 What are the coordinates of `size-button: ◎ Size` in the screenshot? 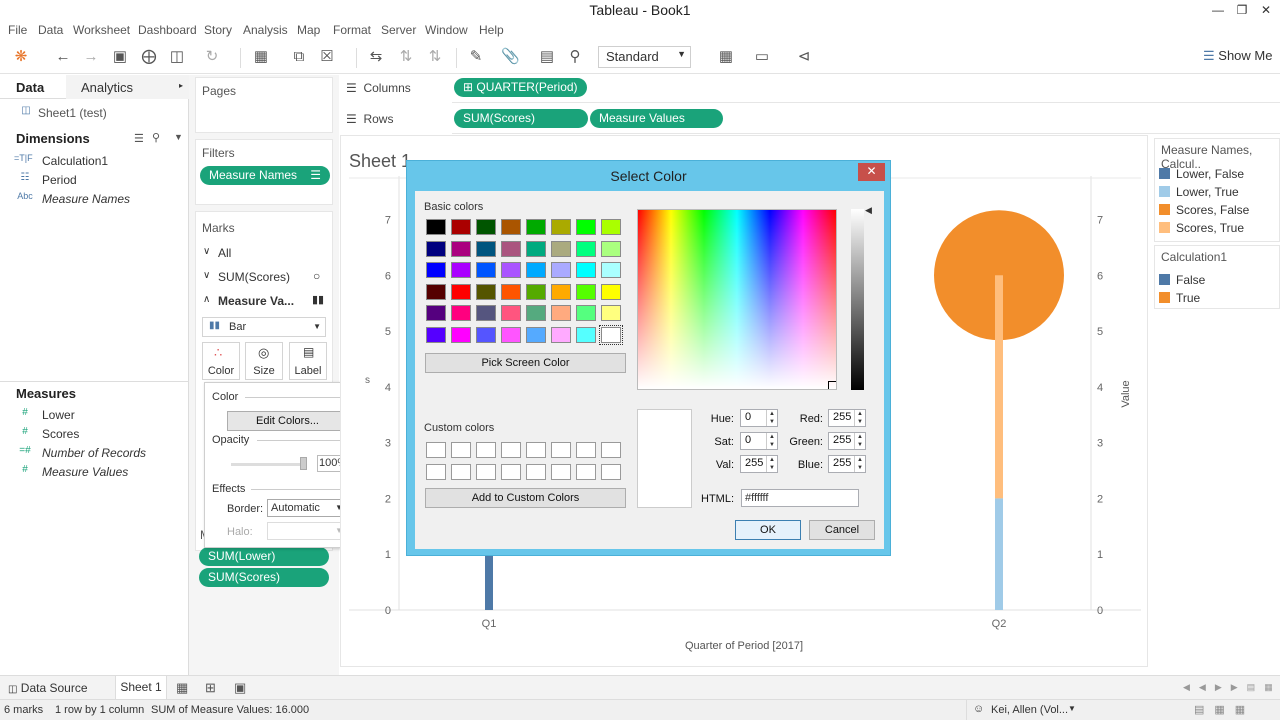 It's located at (264, 361).